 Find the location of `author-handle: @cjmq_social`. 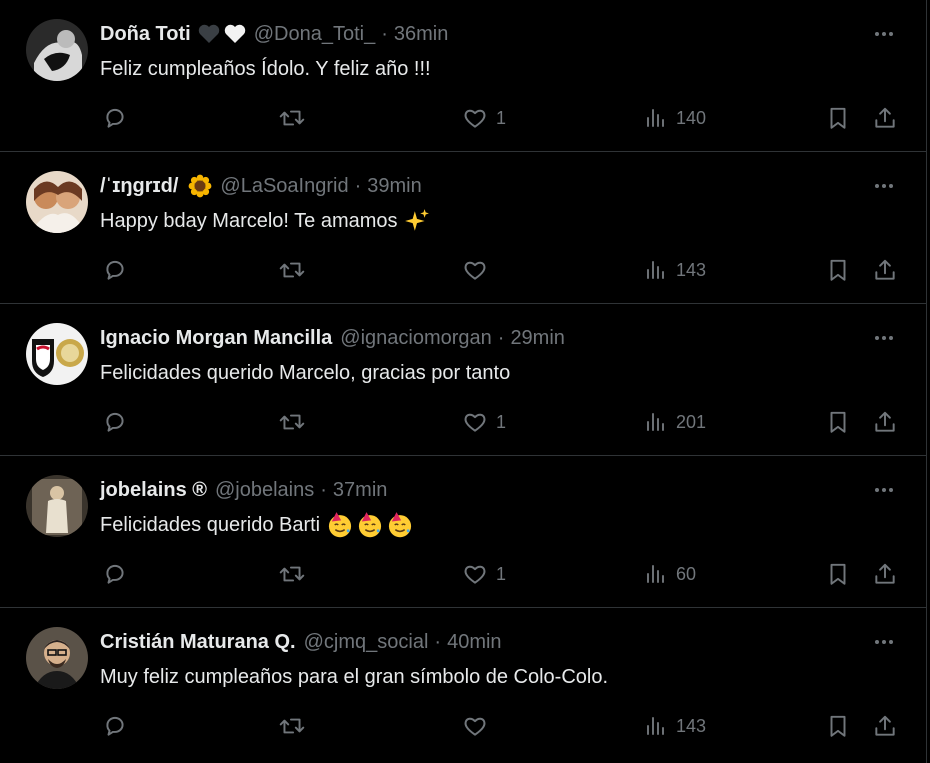

author-handle: @cjmq_social is located at coordinates (366, 642).